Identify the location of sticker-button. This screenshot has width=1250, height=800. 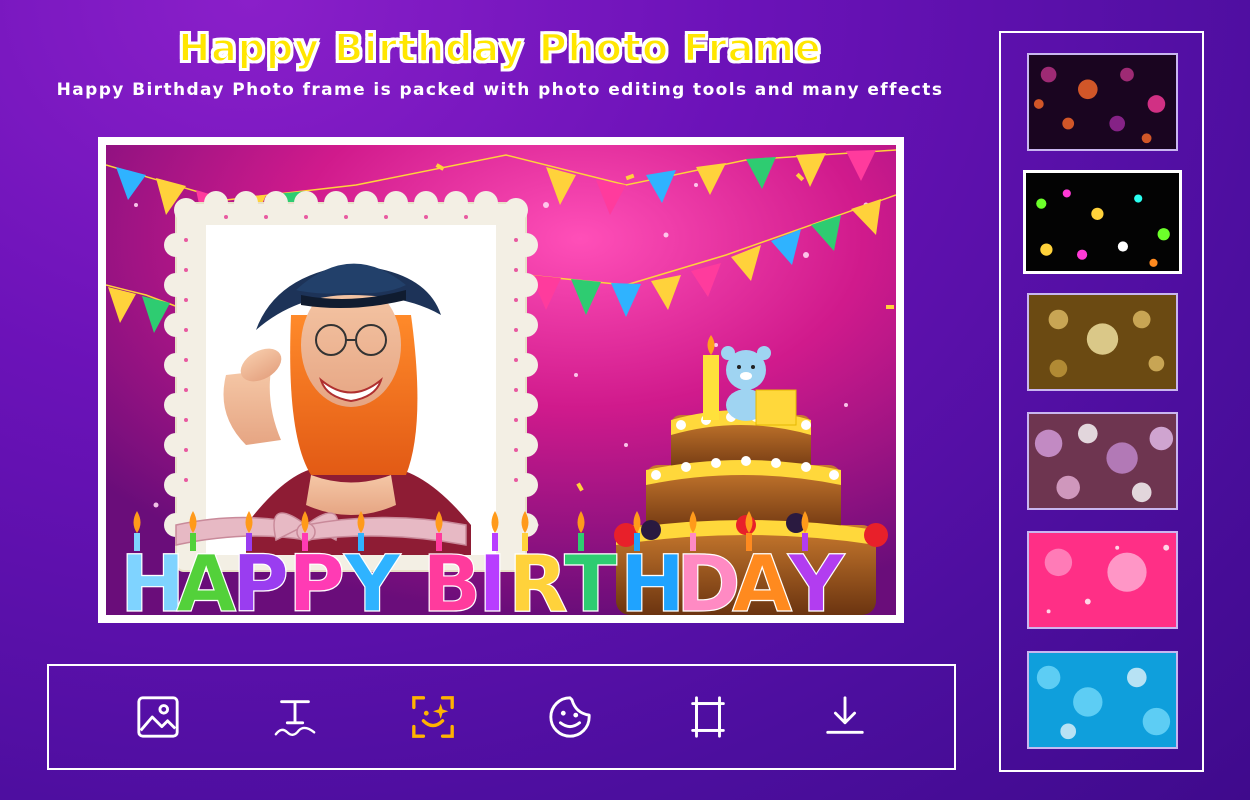
(570, 717).